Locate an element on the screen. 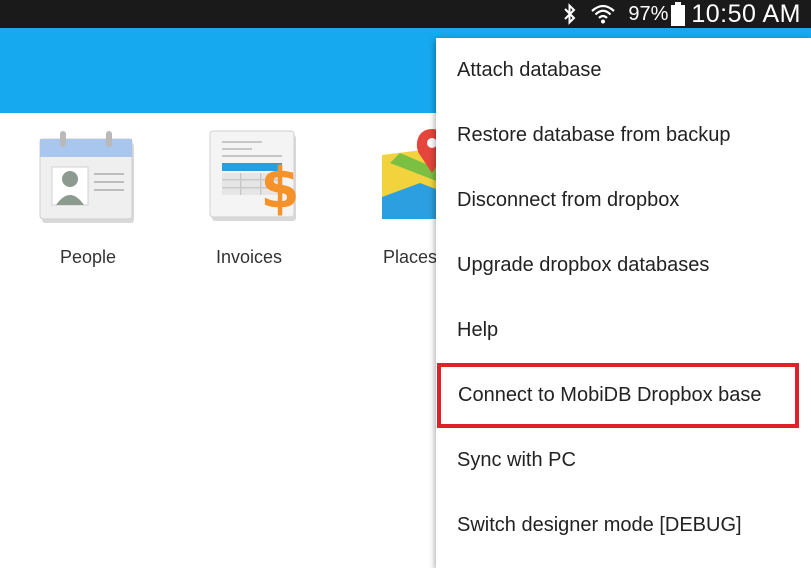 The width and height of the screenshot is (811, 568). invoice-dollar-icon: $ is located at coordinates (249, 177).